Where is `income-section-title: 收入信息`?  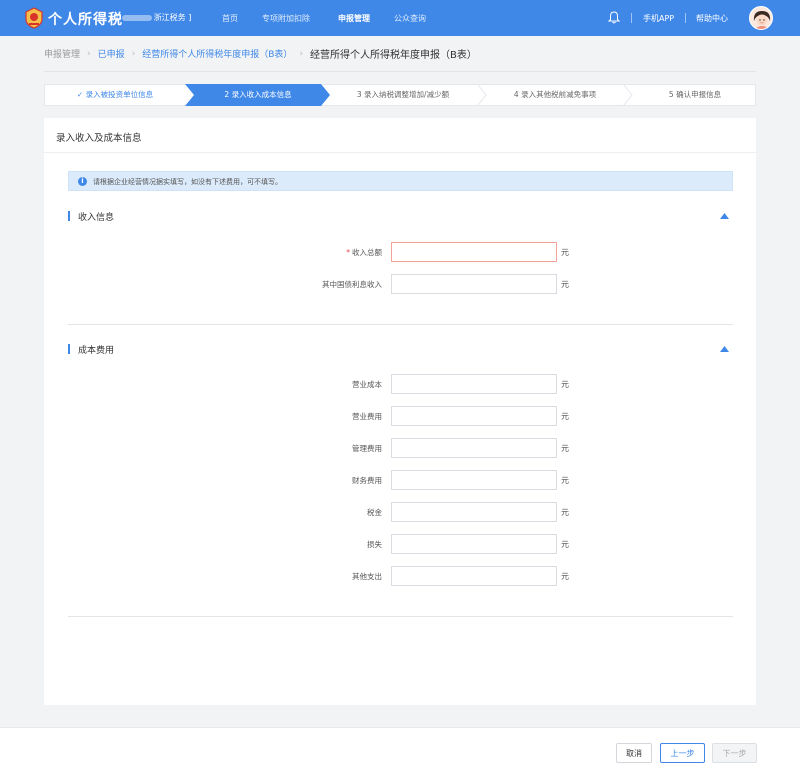 income-section-title: 收入信息 is located at coordinates (96, 218).